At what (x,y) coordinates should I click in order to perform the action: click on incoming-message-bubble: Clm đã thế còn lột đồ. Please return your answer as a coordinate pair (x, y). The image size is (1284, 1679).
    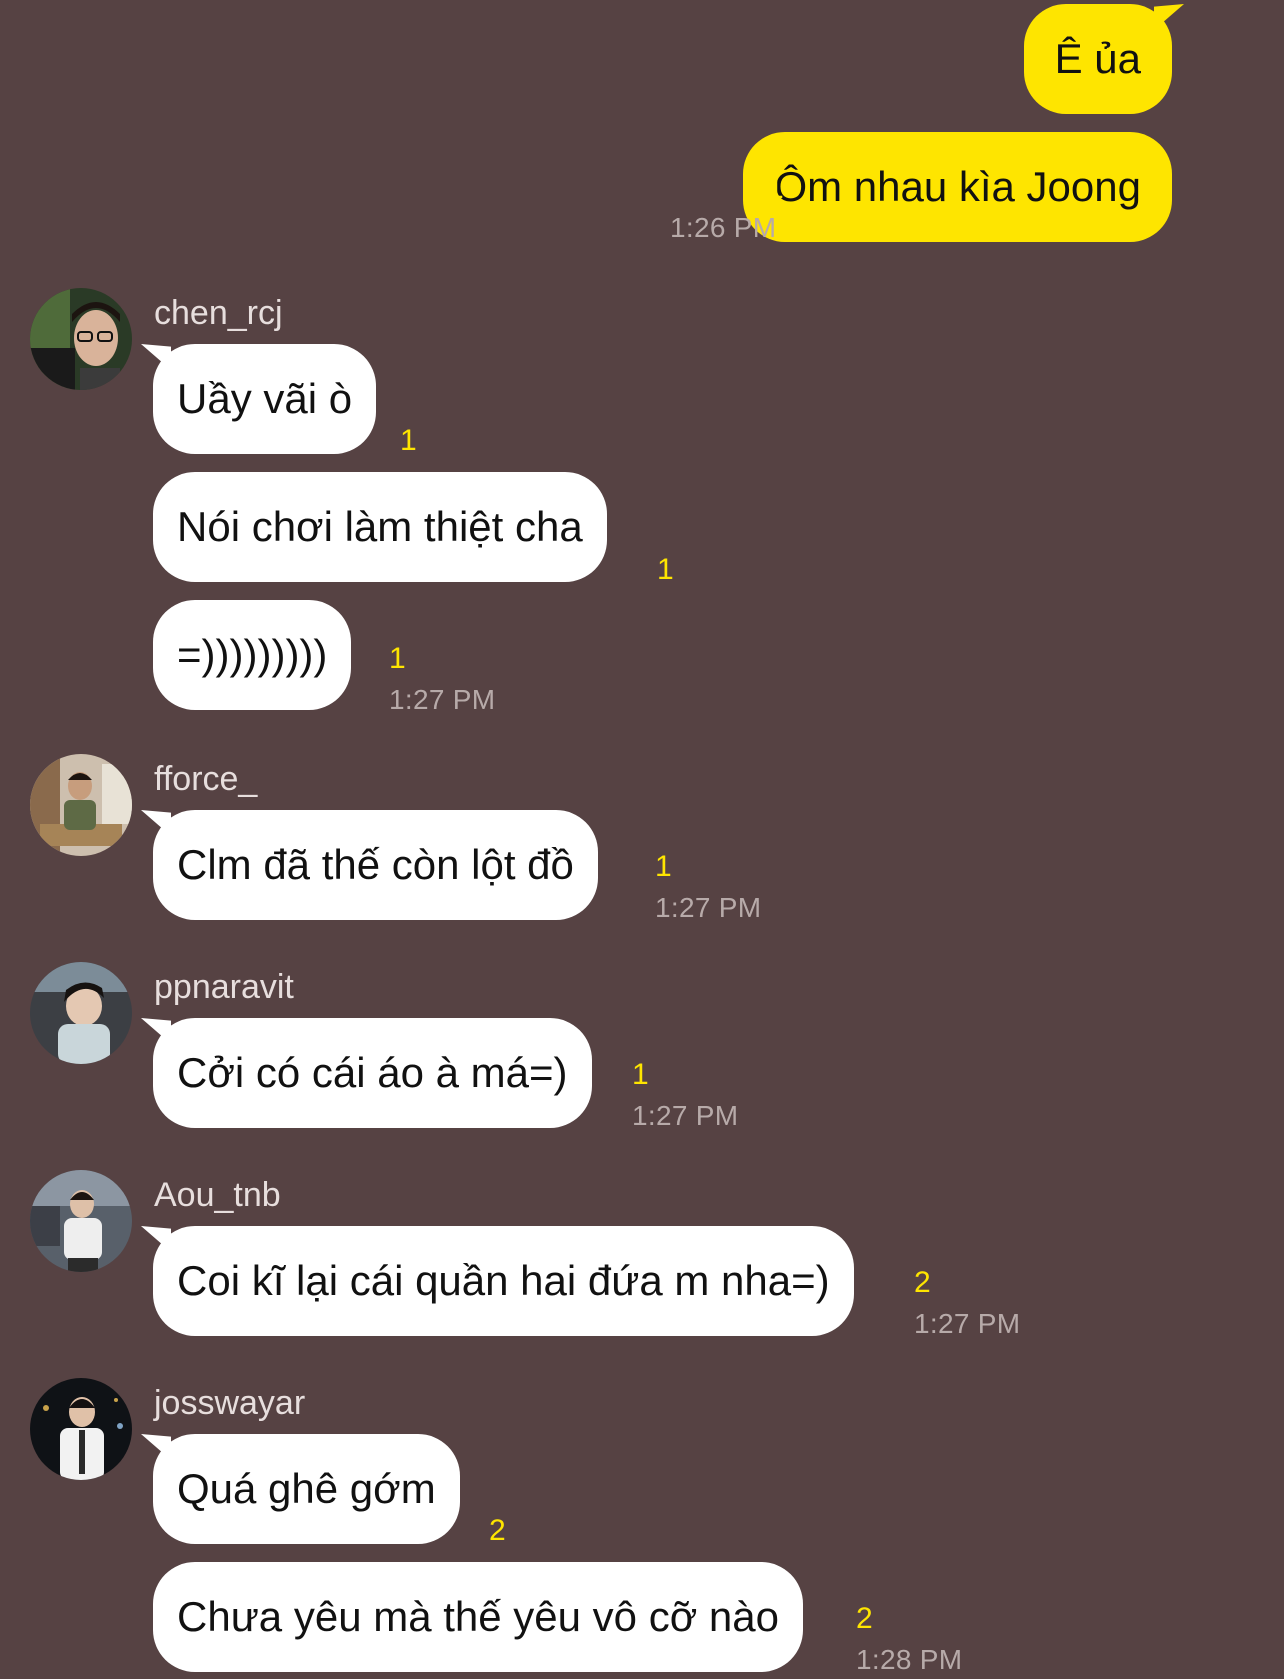
    Looking at the image, I should click on (369, 865).